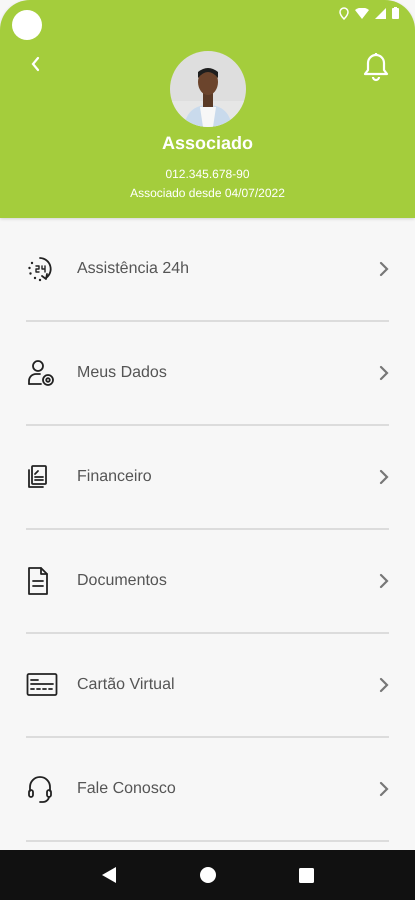 Image resolution: width=415 pixels, height=900 pixels. I want to click on location-icon, so click(344, 13).